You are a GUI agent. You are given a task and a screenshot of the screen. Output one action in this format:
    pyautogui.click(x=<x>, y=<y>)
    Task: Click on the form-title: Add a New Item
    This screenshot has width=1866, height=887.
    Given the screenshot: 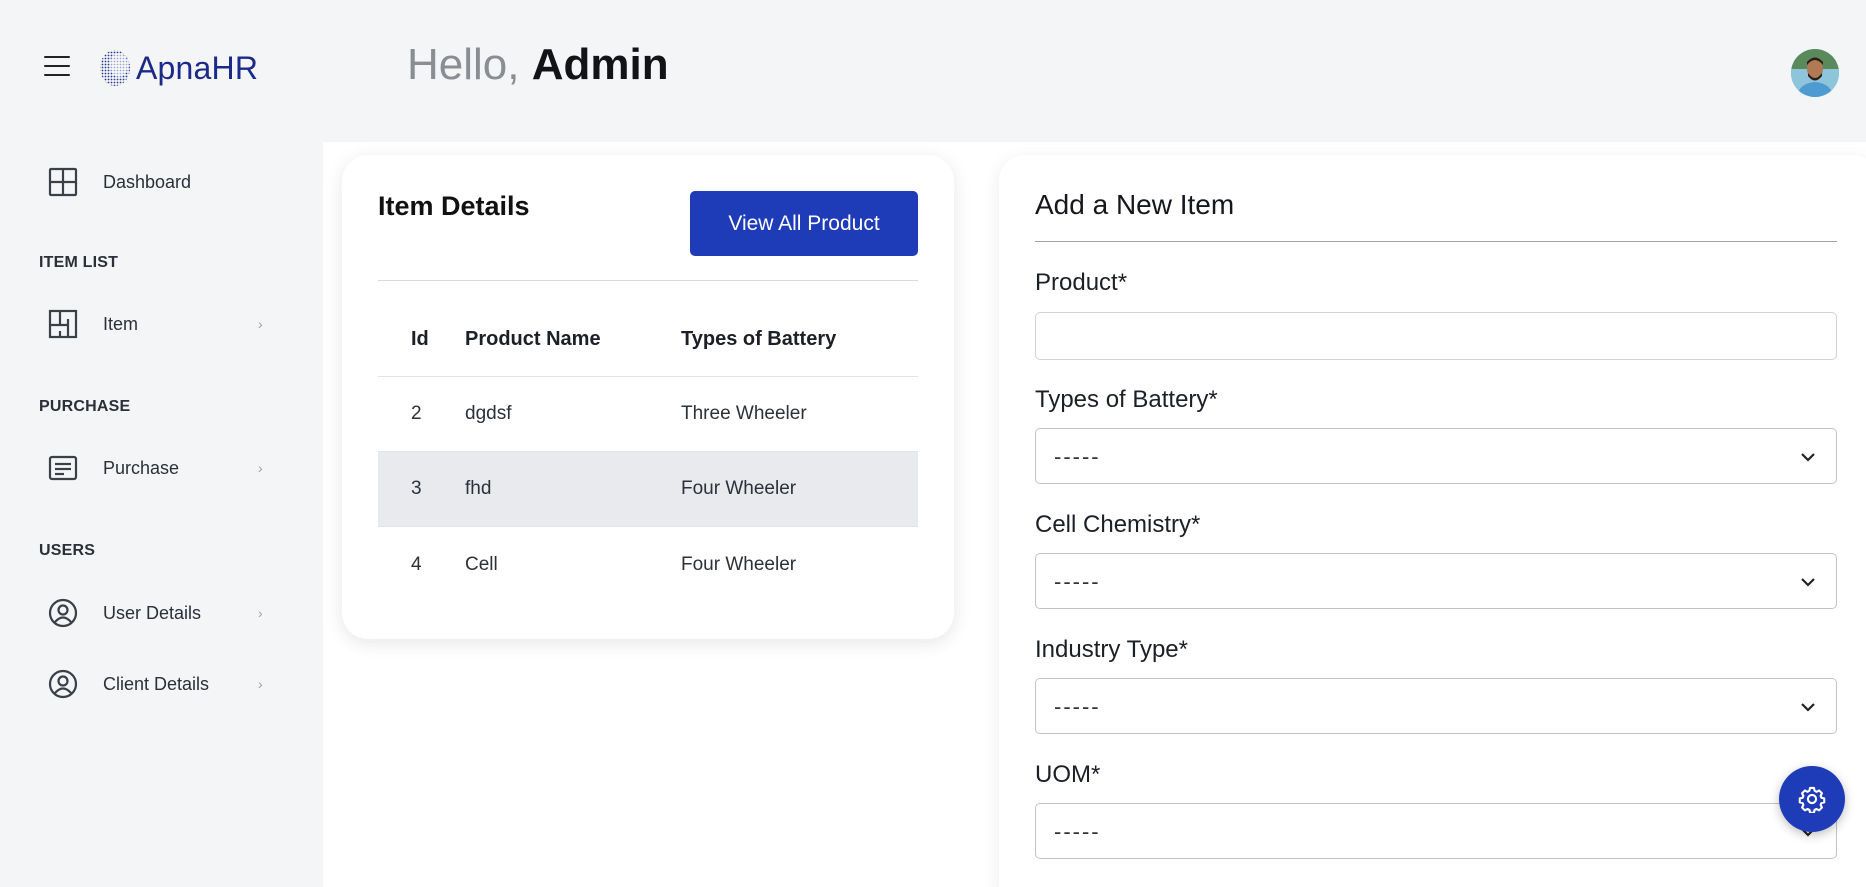 What is the action you would take?
    pyautogui.click(x=1135, y=204)
    